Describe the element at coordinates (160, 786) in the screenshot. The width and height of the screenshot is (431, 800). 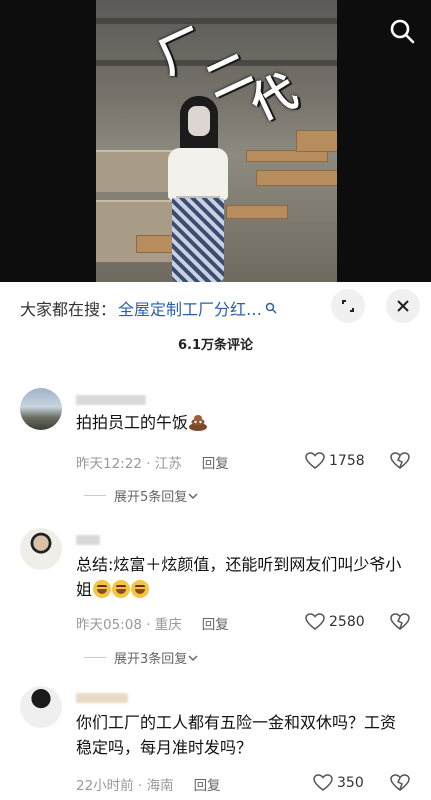
I see `comment-location: 海南` at that location.